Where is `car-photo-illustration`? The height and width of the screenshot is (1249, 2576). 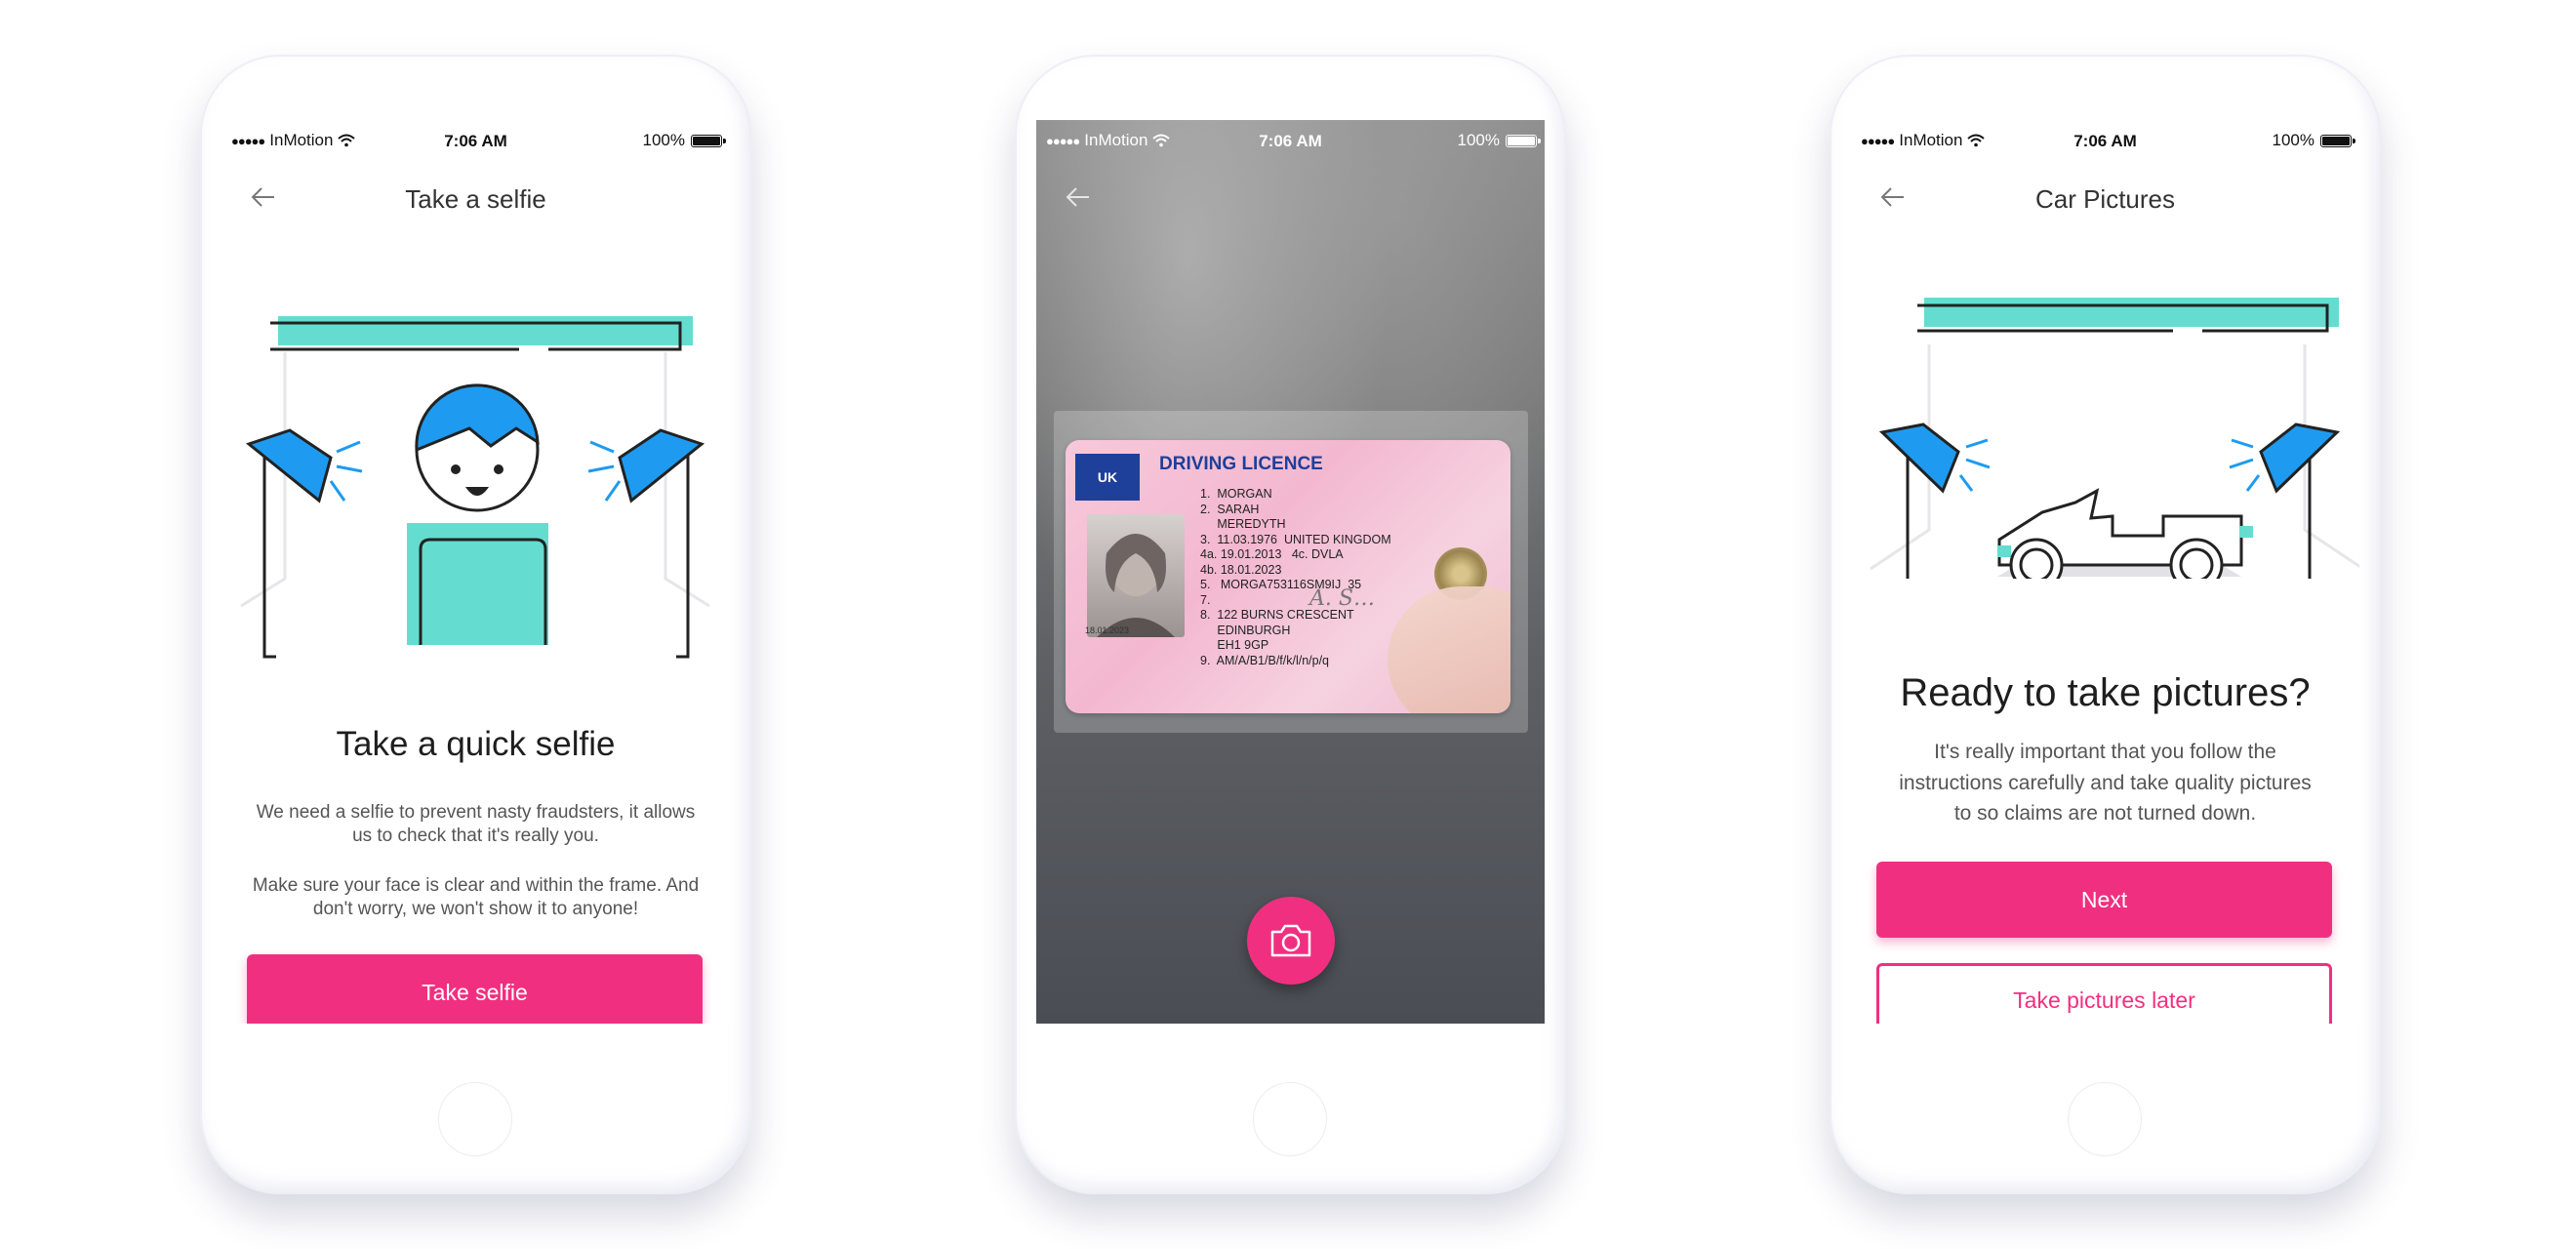 car-photo-illustration is located at coordinates (2114, 438).